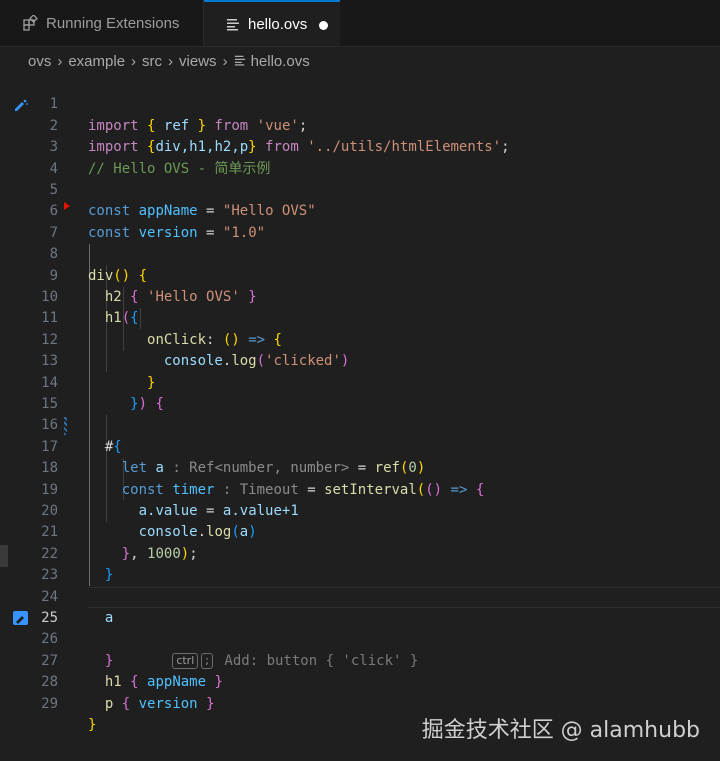 The width and height of the screenshot is (720, 761). Describe the element at coordinates (323, 25) in the screenshot. I see `unsaved-dot-icon` at that location.